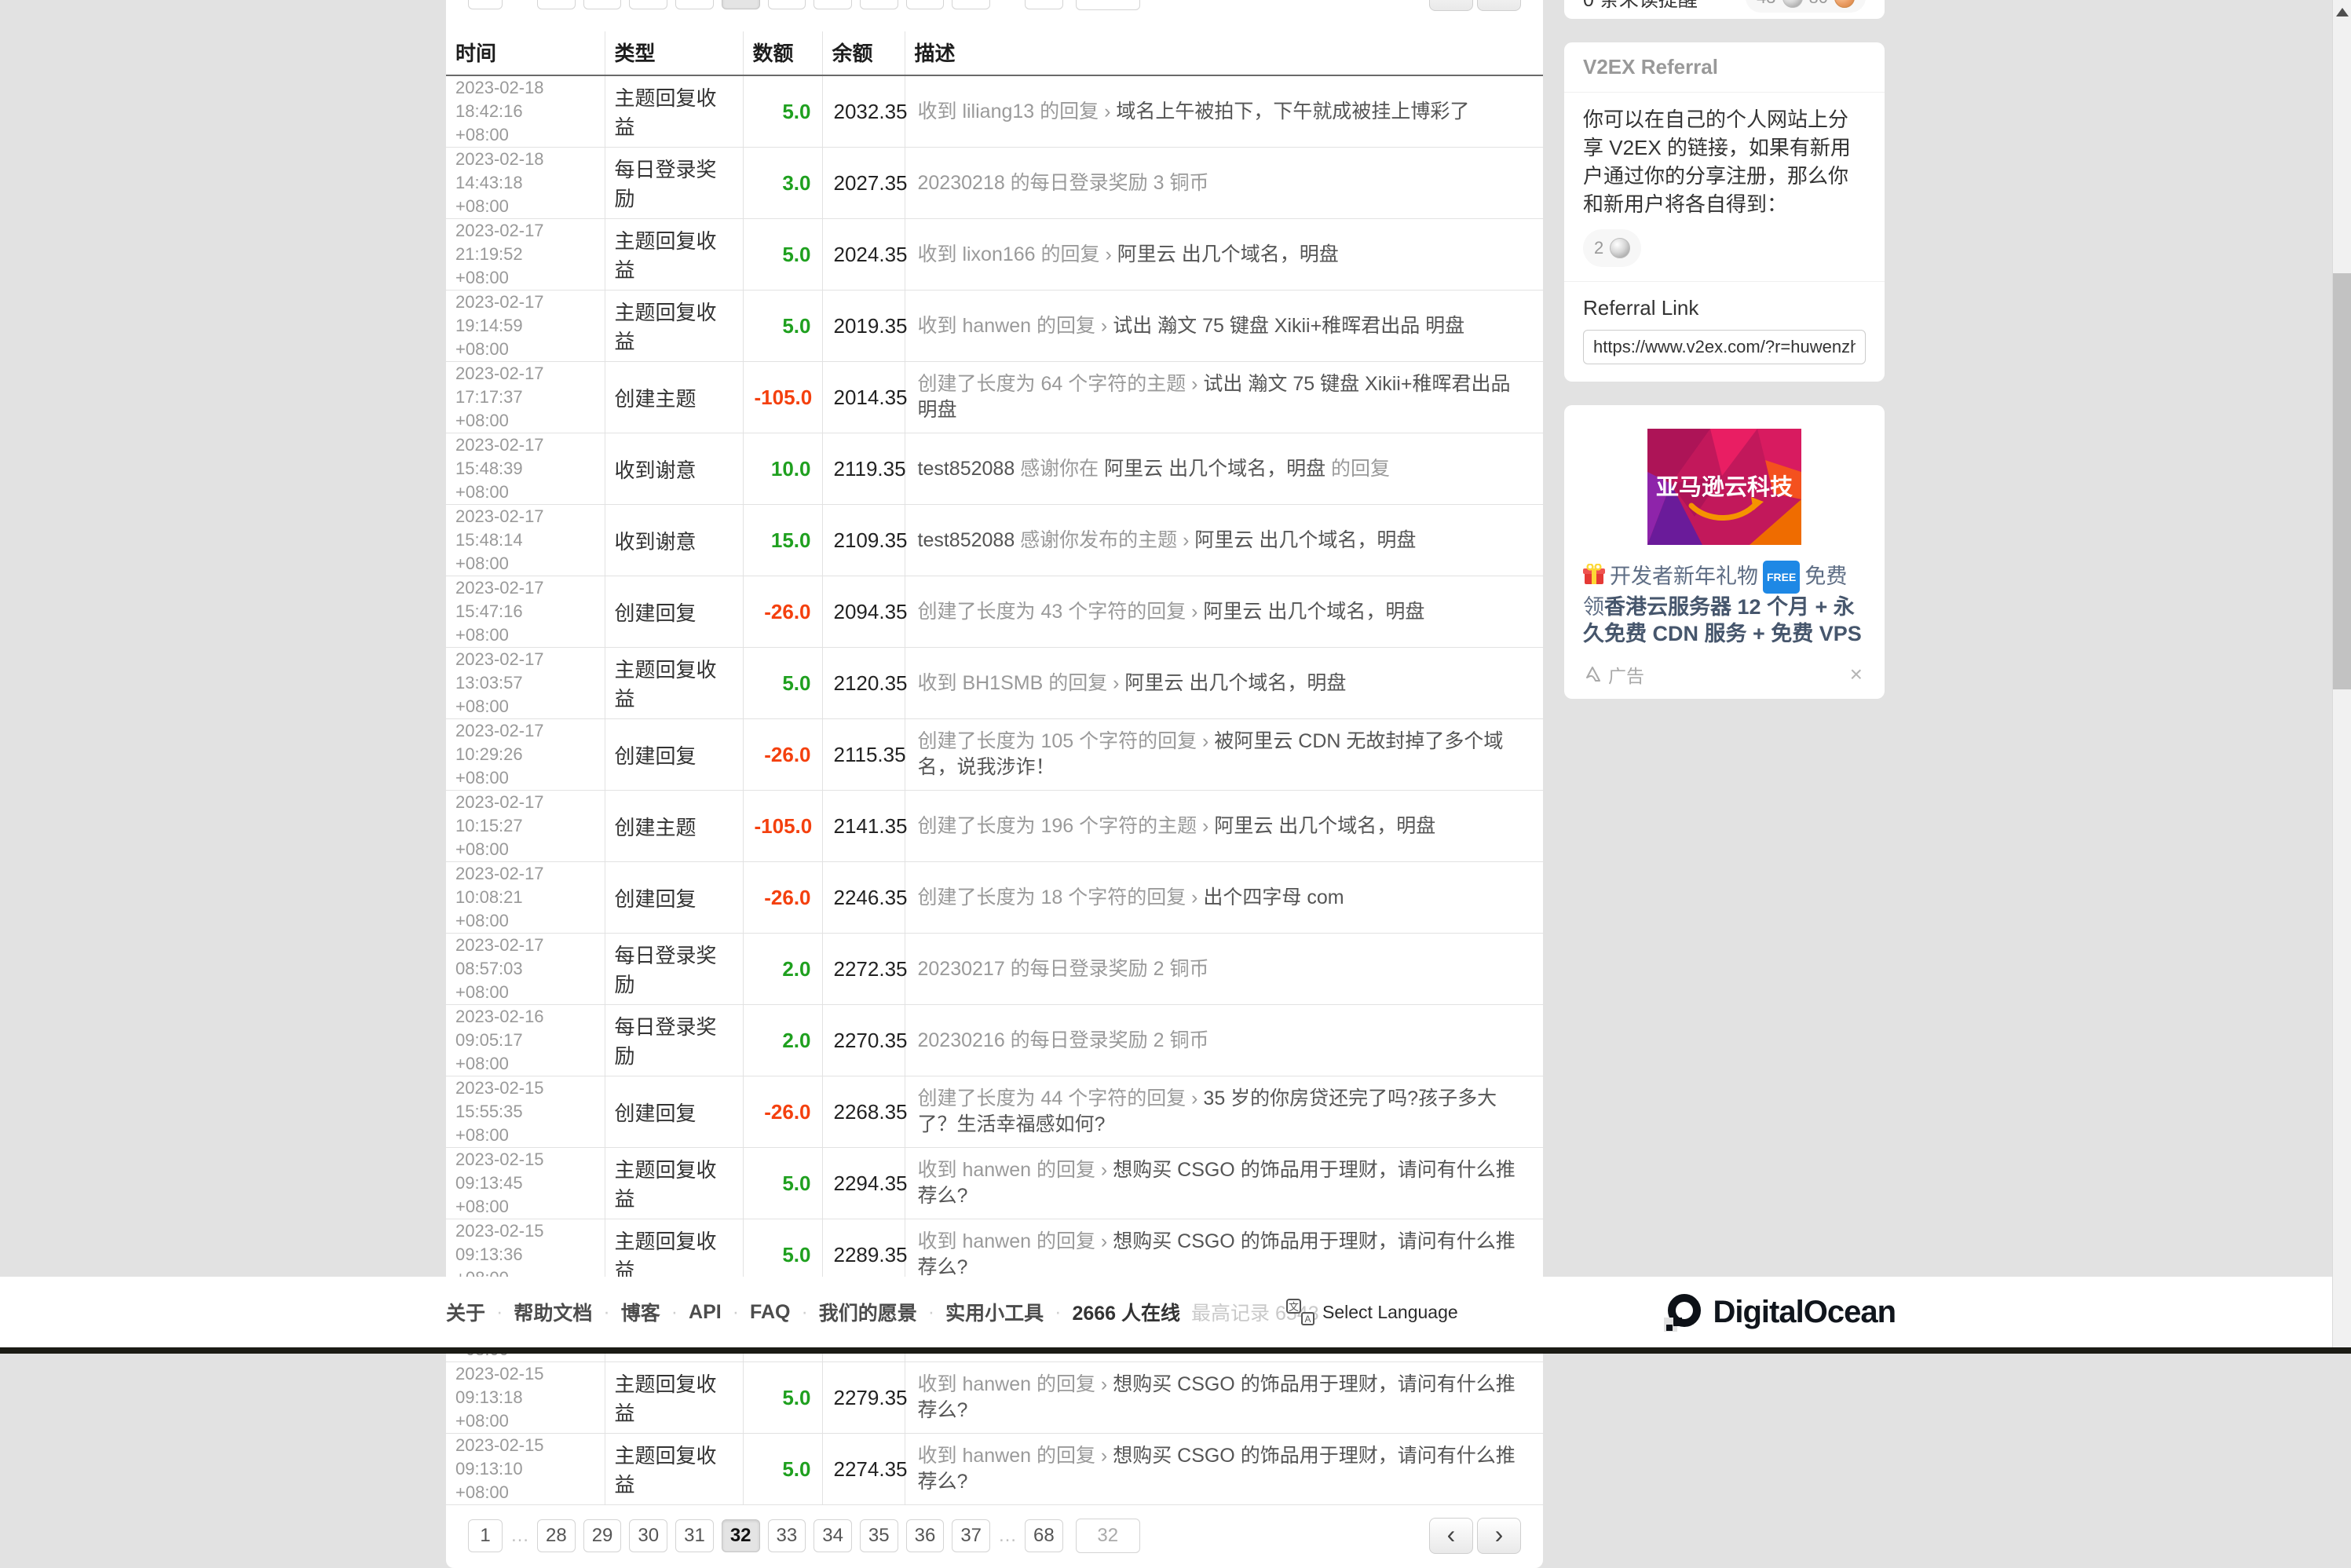 Image resolution: width=2351 pixels, height=1568 pixels. Describe the element at coordinates (994, 53) in the screenshot. I see `table-header-row: 时间 类型 数额 余额 描述` at that location.